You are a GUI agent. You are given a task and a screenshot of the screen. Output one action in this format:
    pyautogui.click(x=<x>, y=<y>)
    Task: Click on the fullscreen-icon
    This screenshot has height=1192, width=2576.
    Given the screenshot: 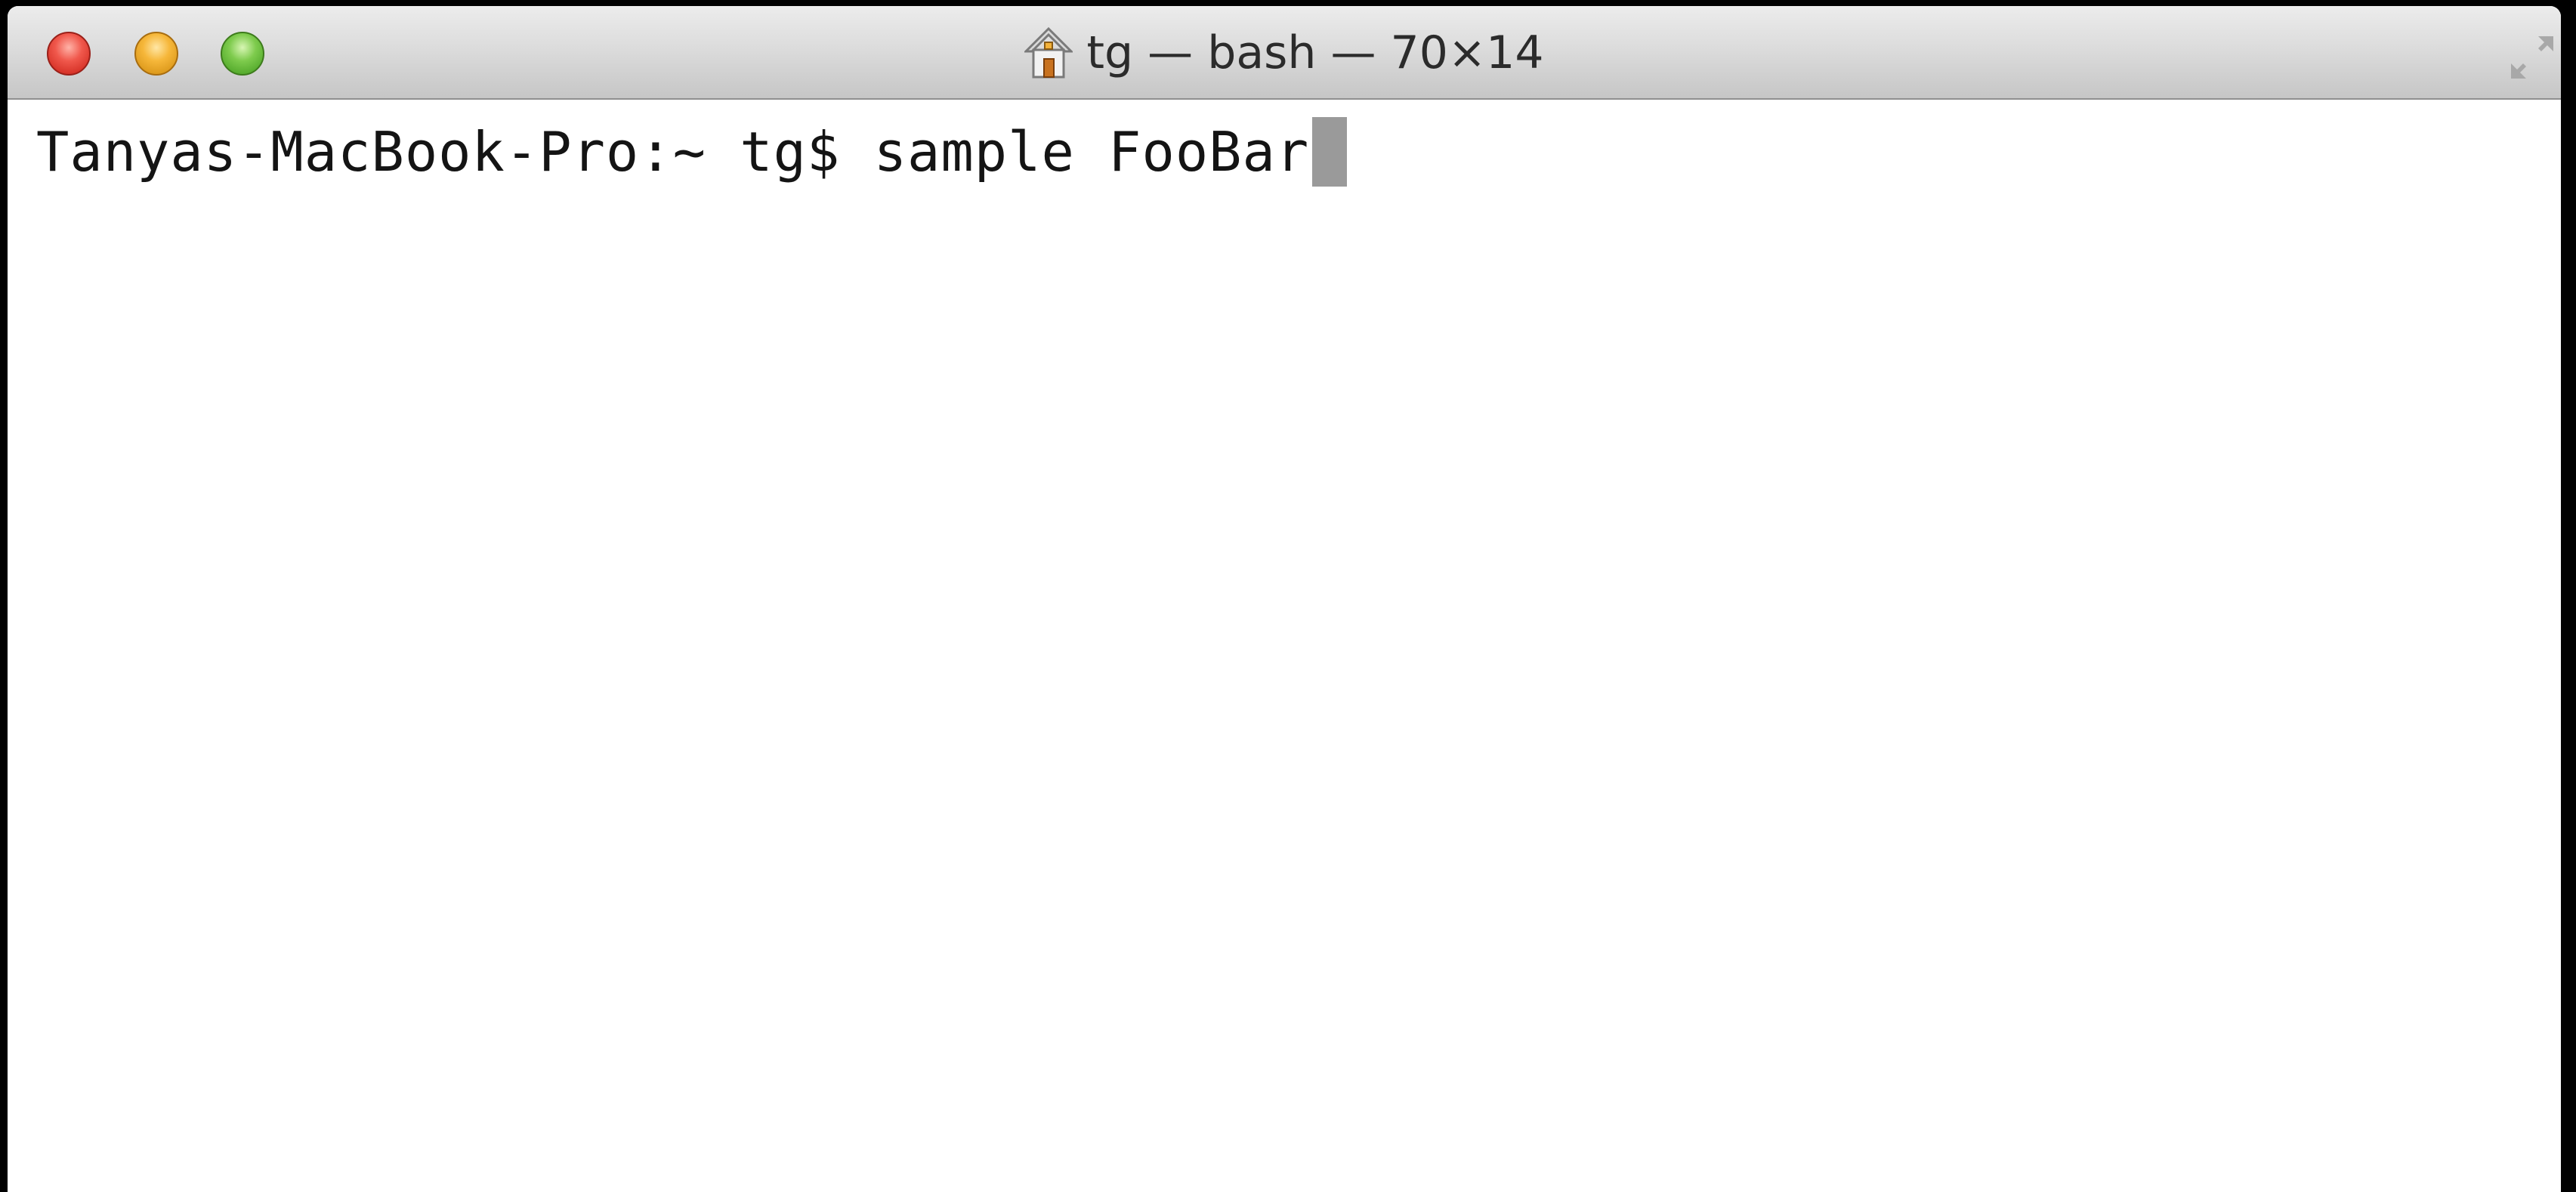 What is the action you would take?
    pyautogui.click(x=2532, y=57)
    